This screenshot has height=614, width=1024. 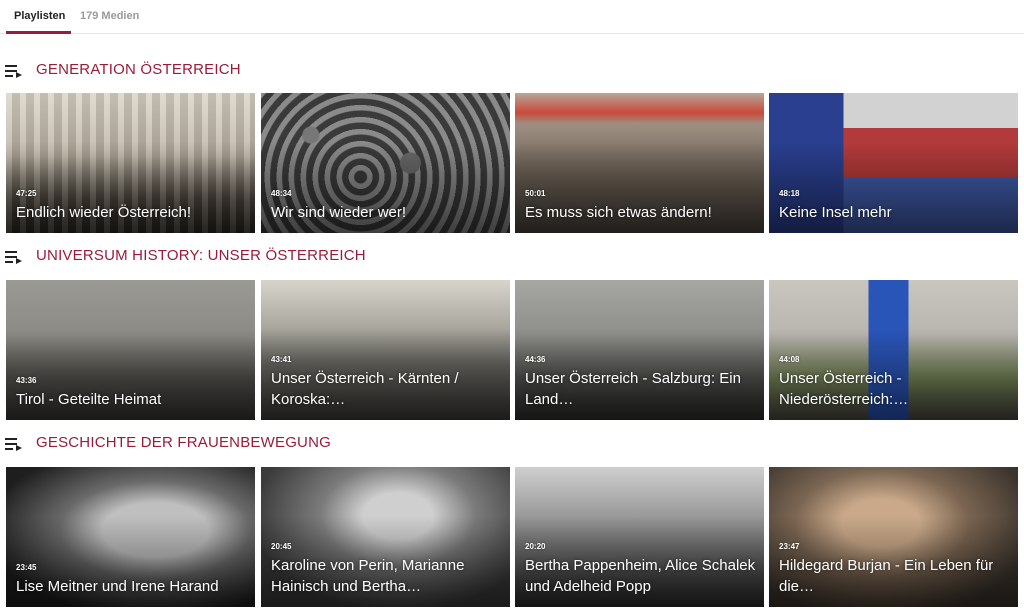 What do you see at coordinates (535, 359) in the screenshot?
I see `video-duration: 44:36` at bounding box center [535, 359].